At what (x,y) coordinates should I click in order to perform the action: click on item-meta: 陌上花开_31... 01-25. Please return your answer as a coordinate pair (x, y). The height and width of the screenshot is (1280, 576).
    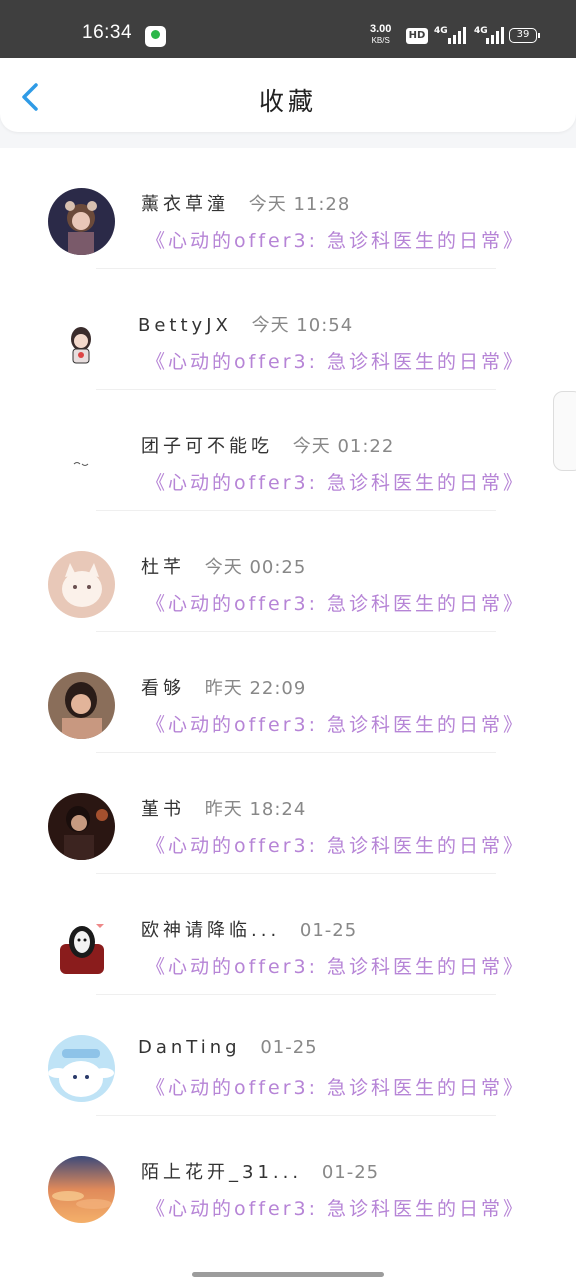
    Looking at the image, I should click on (260, 1171).